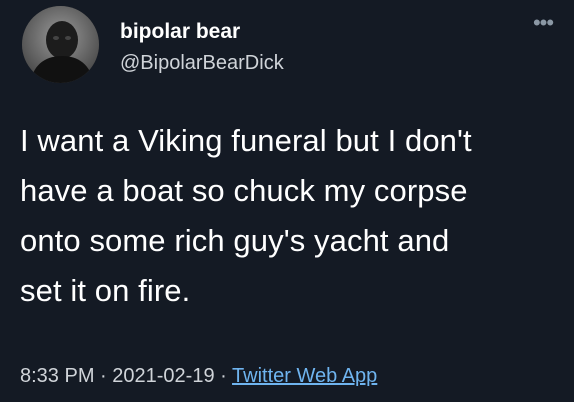 This screenshot has width=574, height=402. Describe the element at coordinates (246, 140) in the screenshot. I see `tweet-text-line: I want a Viking funeral but I don't` at that location.